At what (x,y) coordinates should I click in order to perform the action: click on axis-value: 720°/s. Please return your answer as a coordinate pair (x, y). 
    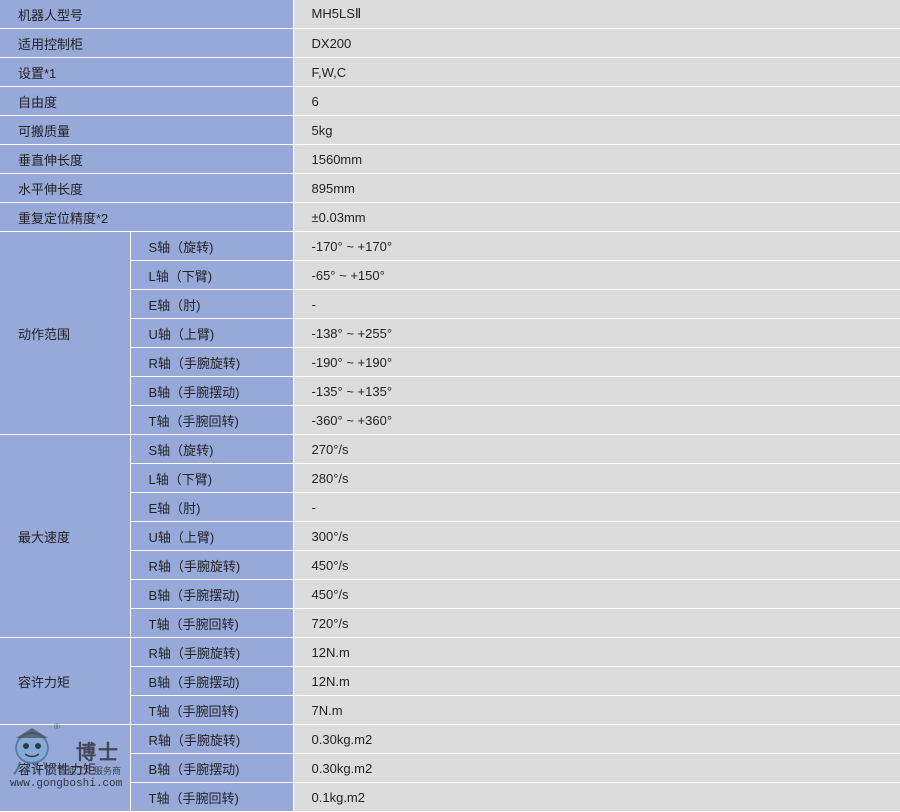
    Looking at the image, I should click on (596, 623).